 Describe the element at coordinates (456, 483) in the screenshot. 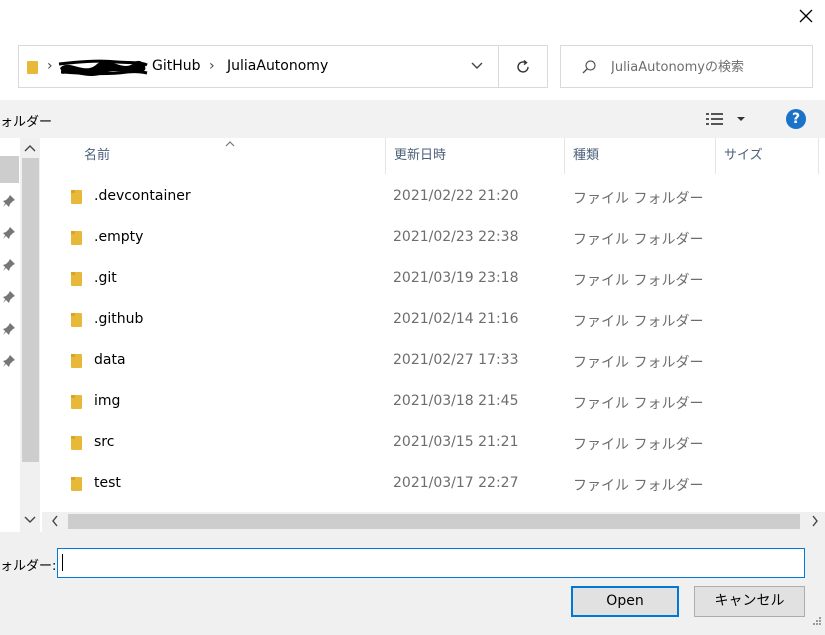

I see `file-date: 2021/03/17 22:27` at that location.